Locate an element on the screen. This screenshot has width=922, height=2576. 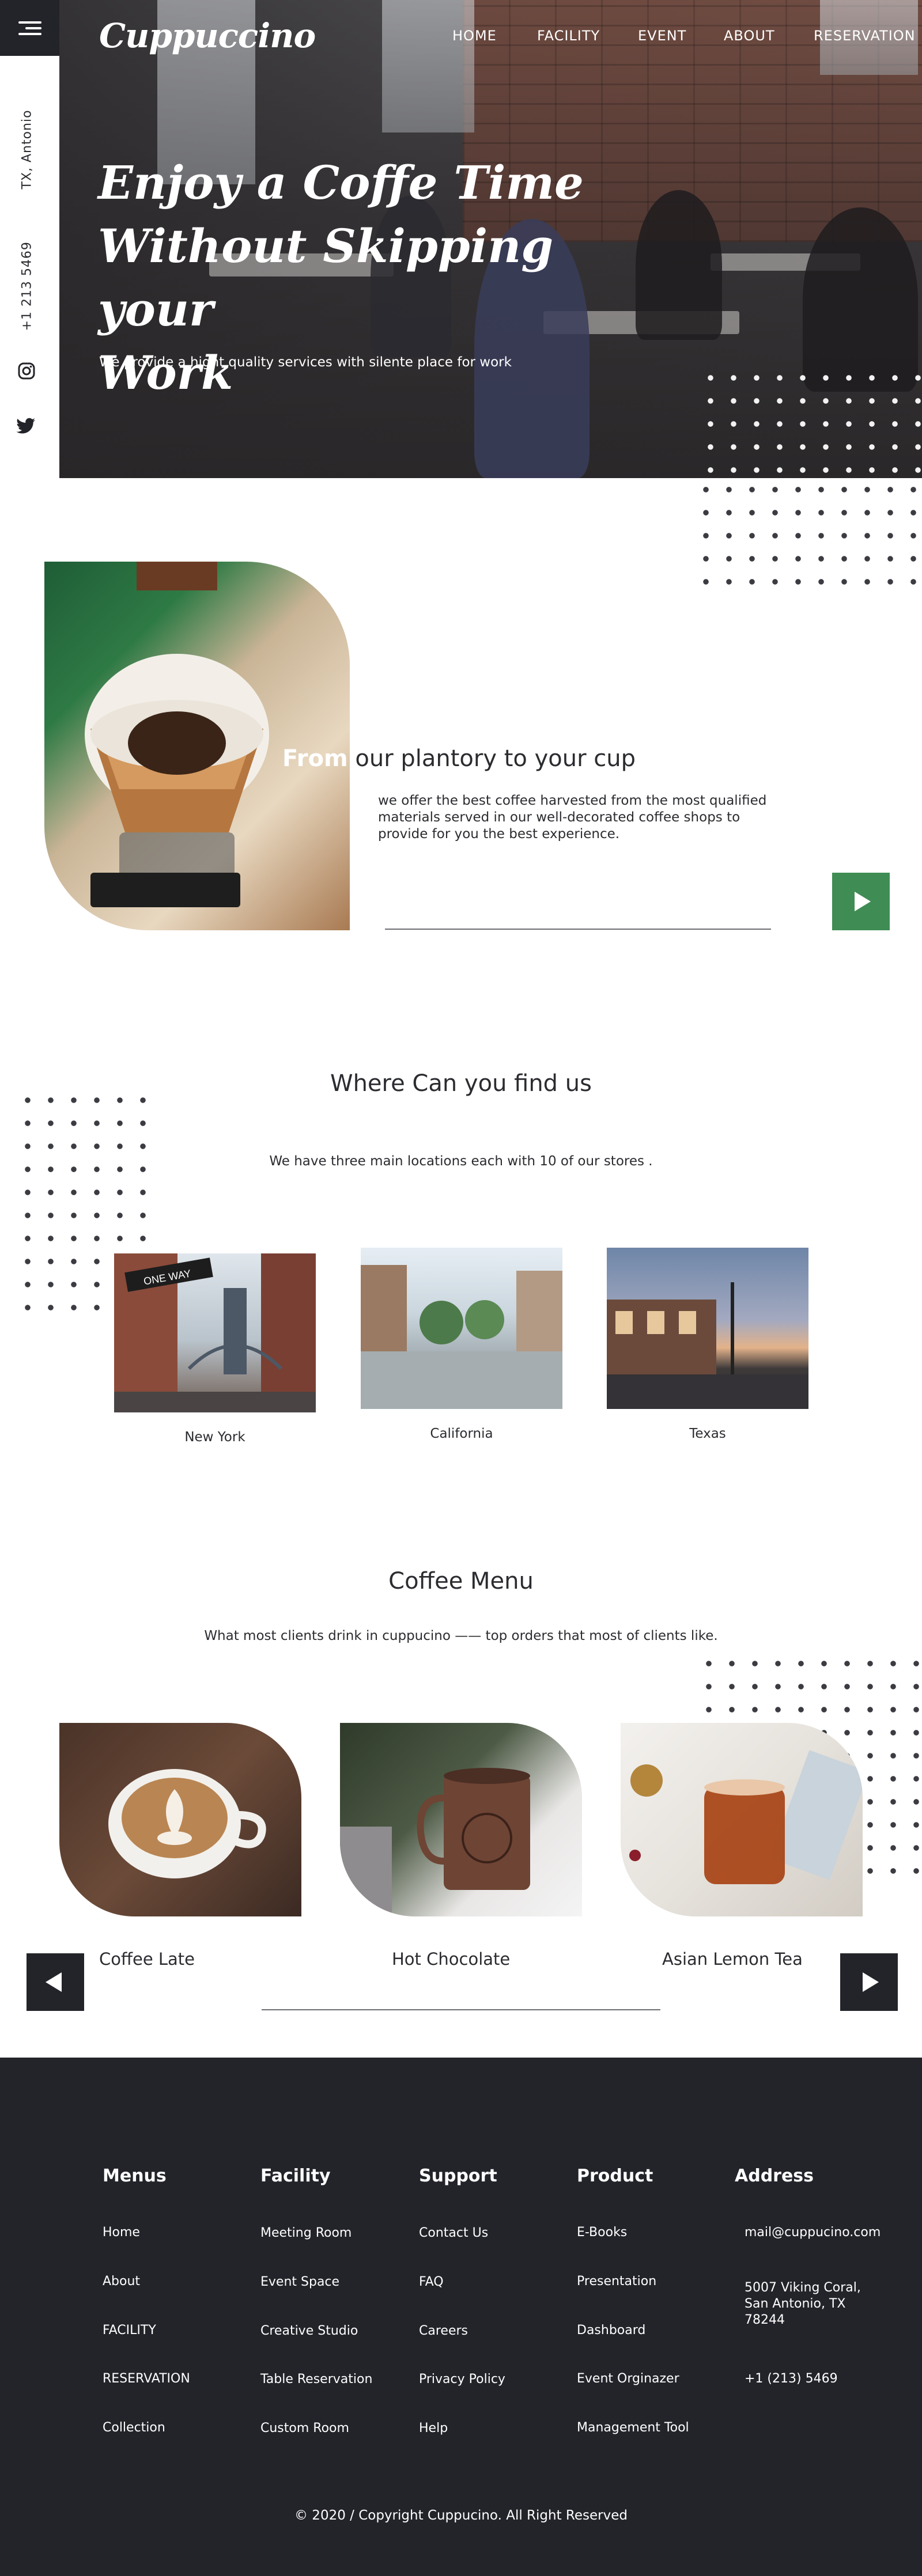
nav-reservation: RESERVATION is located at coordinates (865, 36).